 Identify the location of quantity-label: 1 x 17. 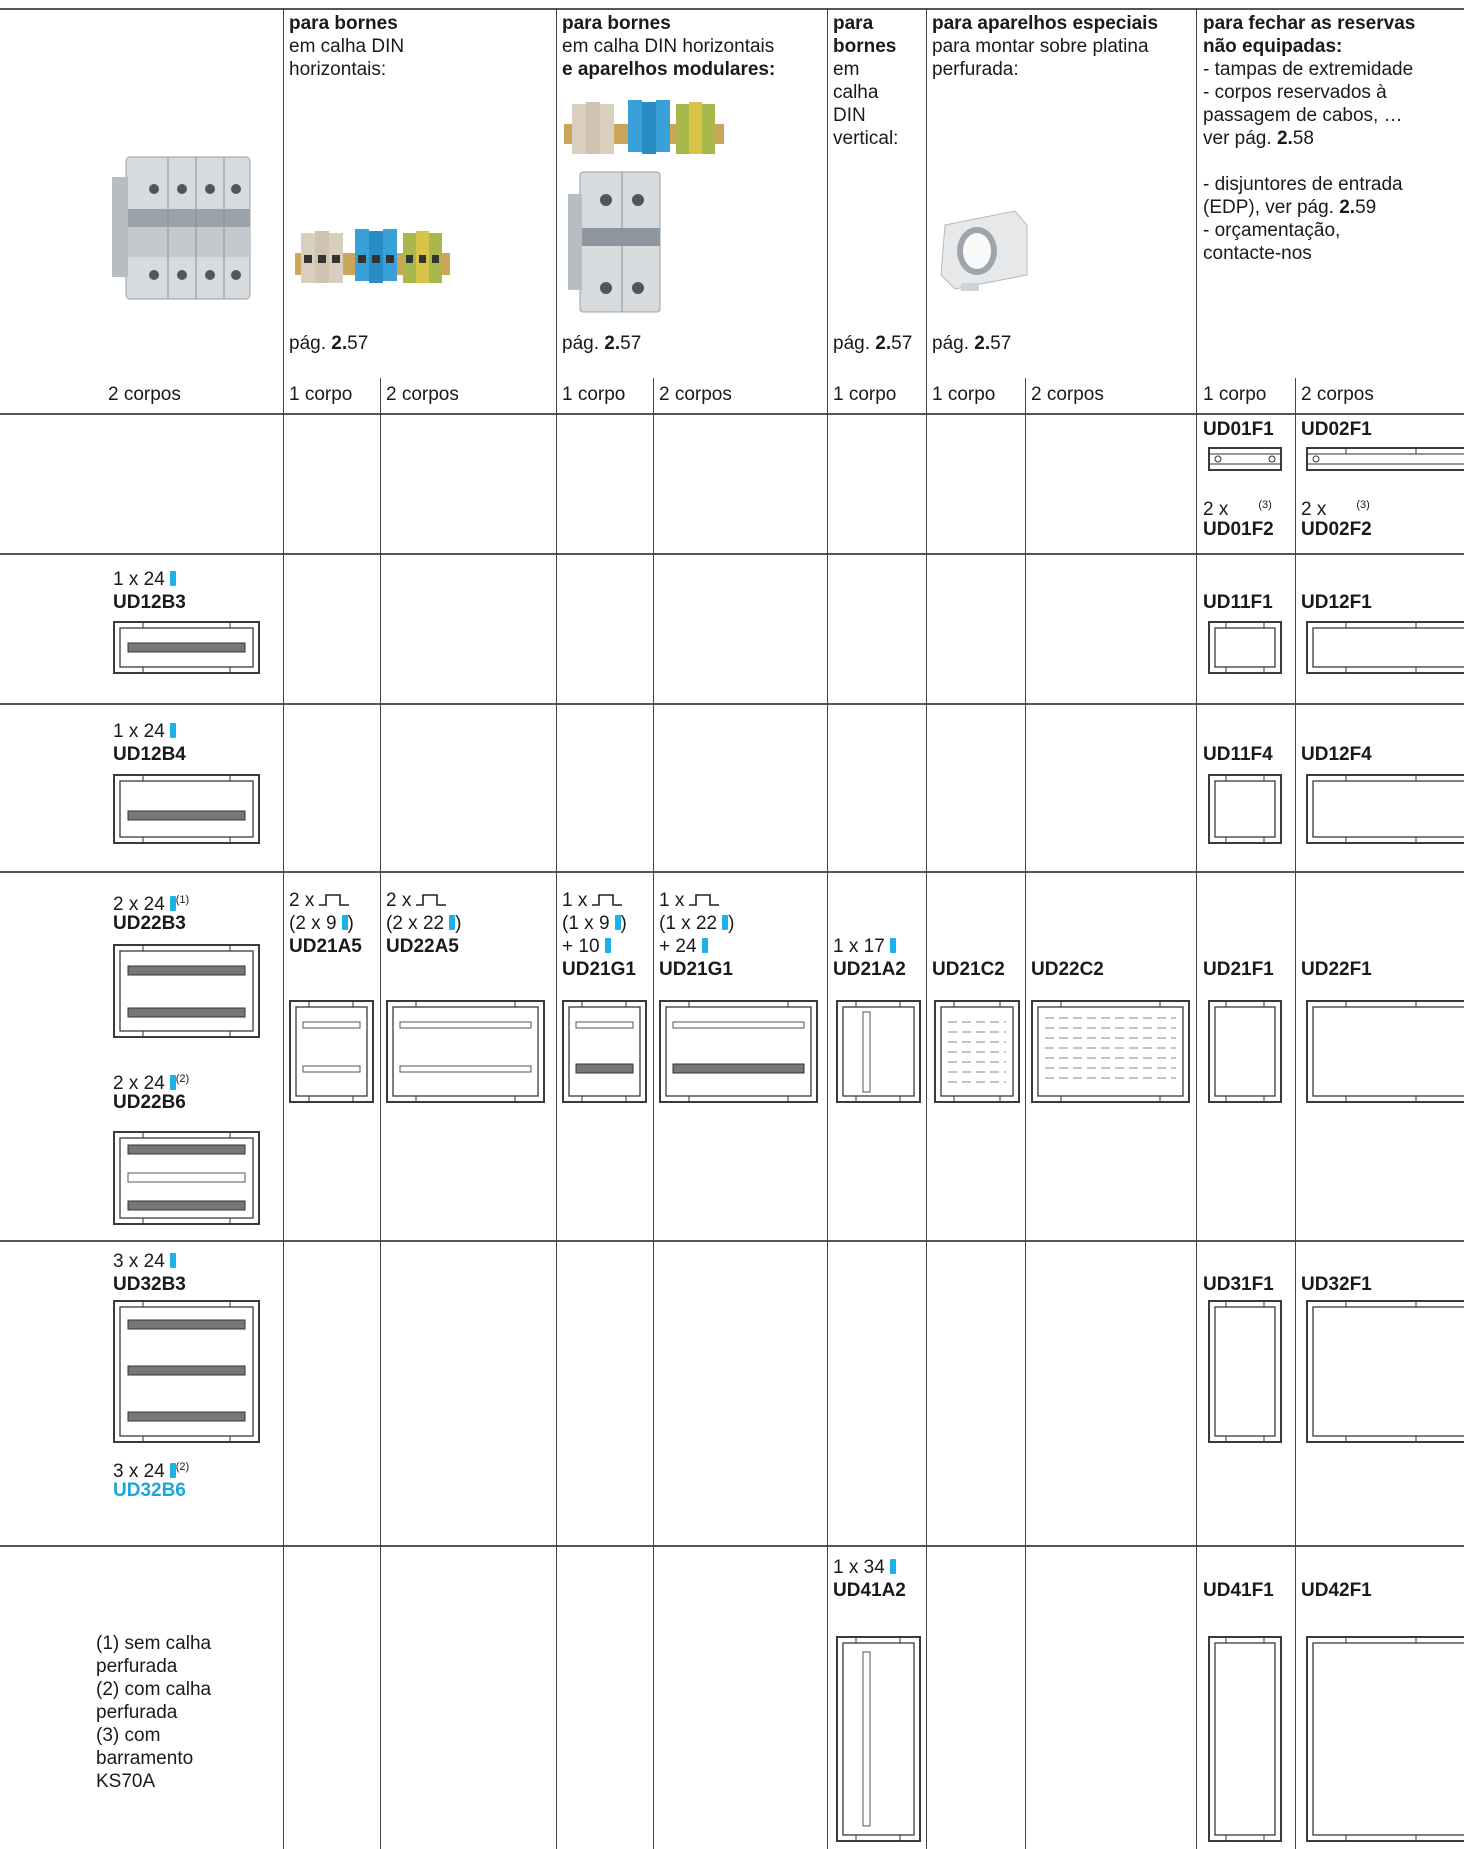
(864, 946).